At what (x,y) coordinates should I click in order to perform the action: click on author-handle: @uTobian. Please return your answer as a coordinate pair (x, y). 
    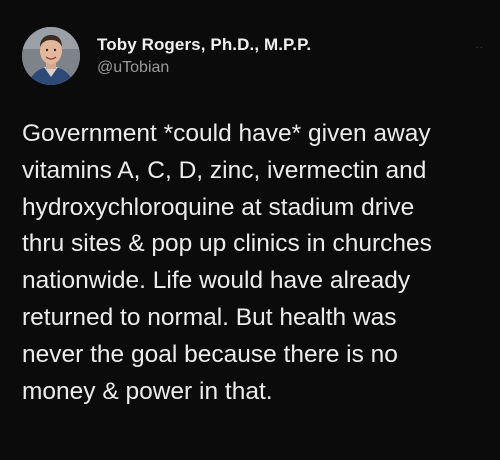
    Looking at the image, I should click on (204, 68).